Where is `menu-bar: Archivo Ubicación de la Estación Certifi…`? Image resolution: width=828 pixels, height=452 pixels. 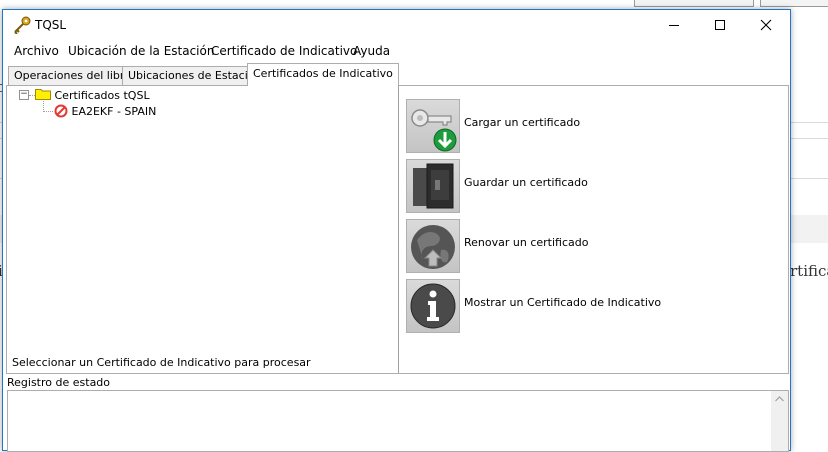
menu-bar: Archivo Ubicación de la Estación Certifi… is located at coordinates (396, 51).